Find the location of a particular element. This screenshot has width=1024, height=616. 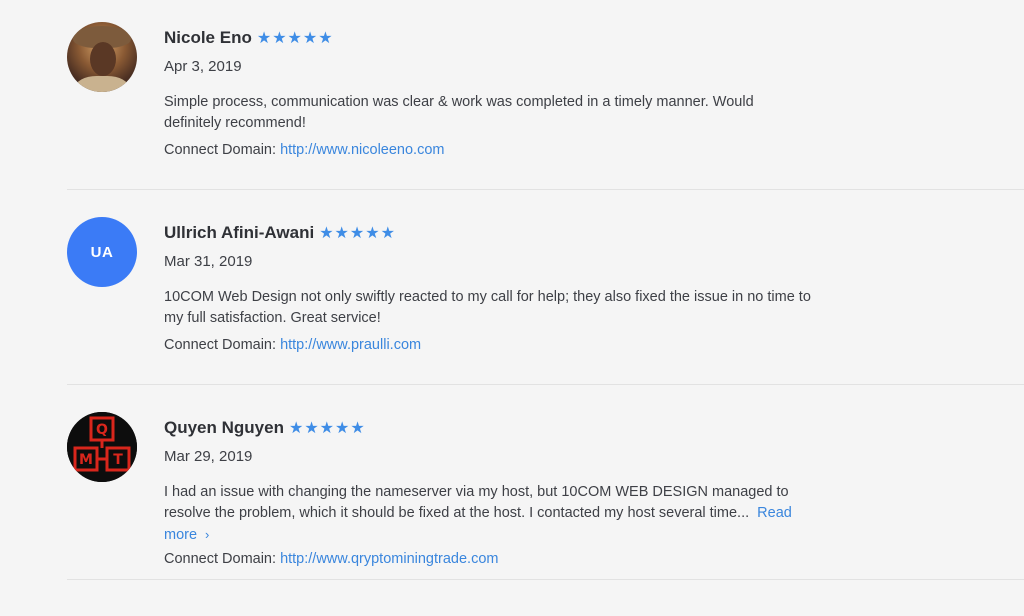

avatar-face is located at coordinates (103, 59).